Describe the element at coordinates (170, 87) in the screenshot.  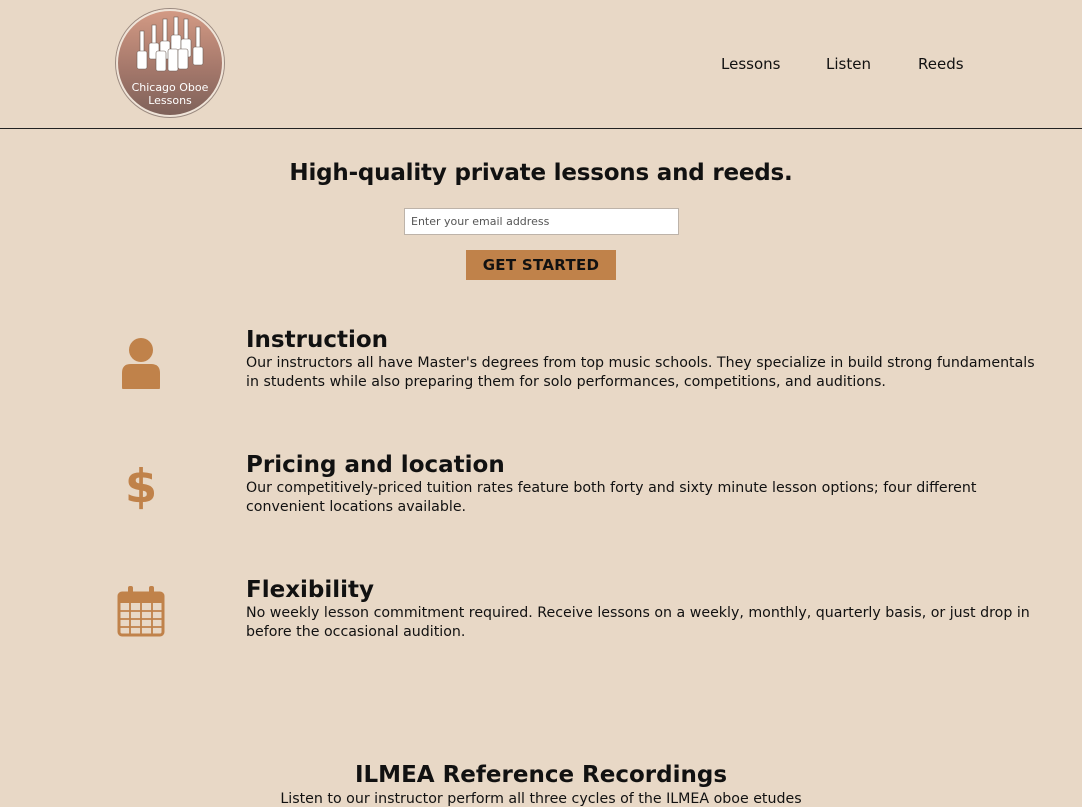
I see `logo-text-line1: Chicago Oboe` at that location.